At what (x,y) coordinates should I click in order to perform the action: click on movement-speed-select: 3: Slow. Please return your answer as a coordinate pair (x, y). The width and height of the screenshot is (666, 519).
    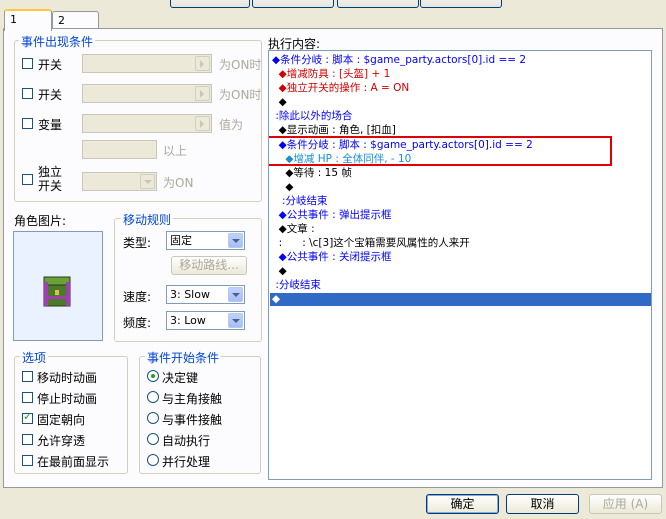
    Looking at the image, I should click on (205, 294).